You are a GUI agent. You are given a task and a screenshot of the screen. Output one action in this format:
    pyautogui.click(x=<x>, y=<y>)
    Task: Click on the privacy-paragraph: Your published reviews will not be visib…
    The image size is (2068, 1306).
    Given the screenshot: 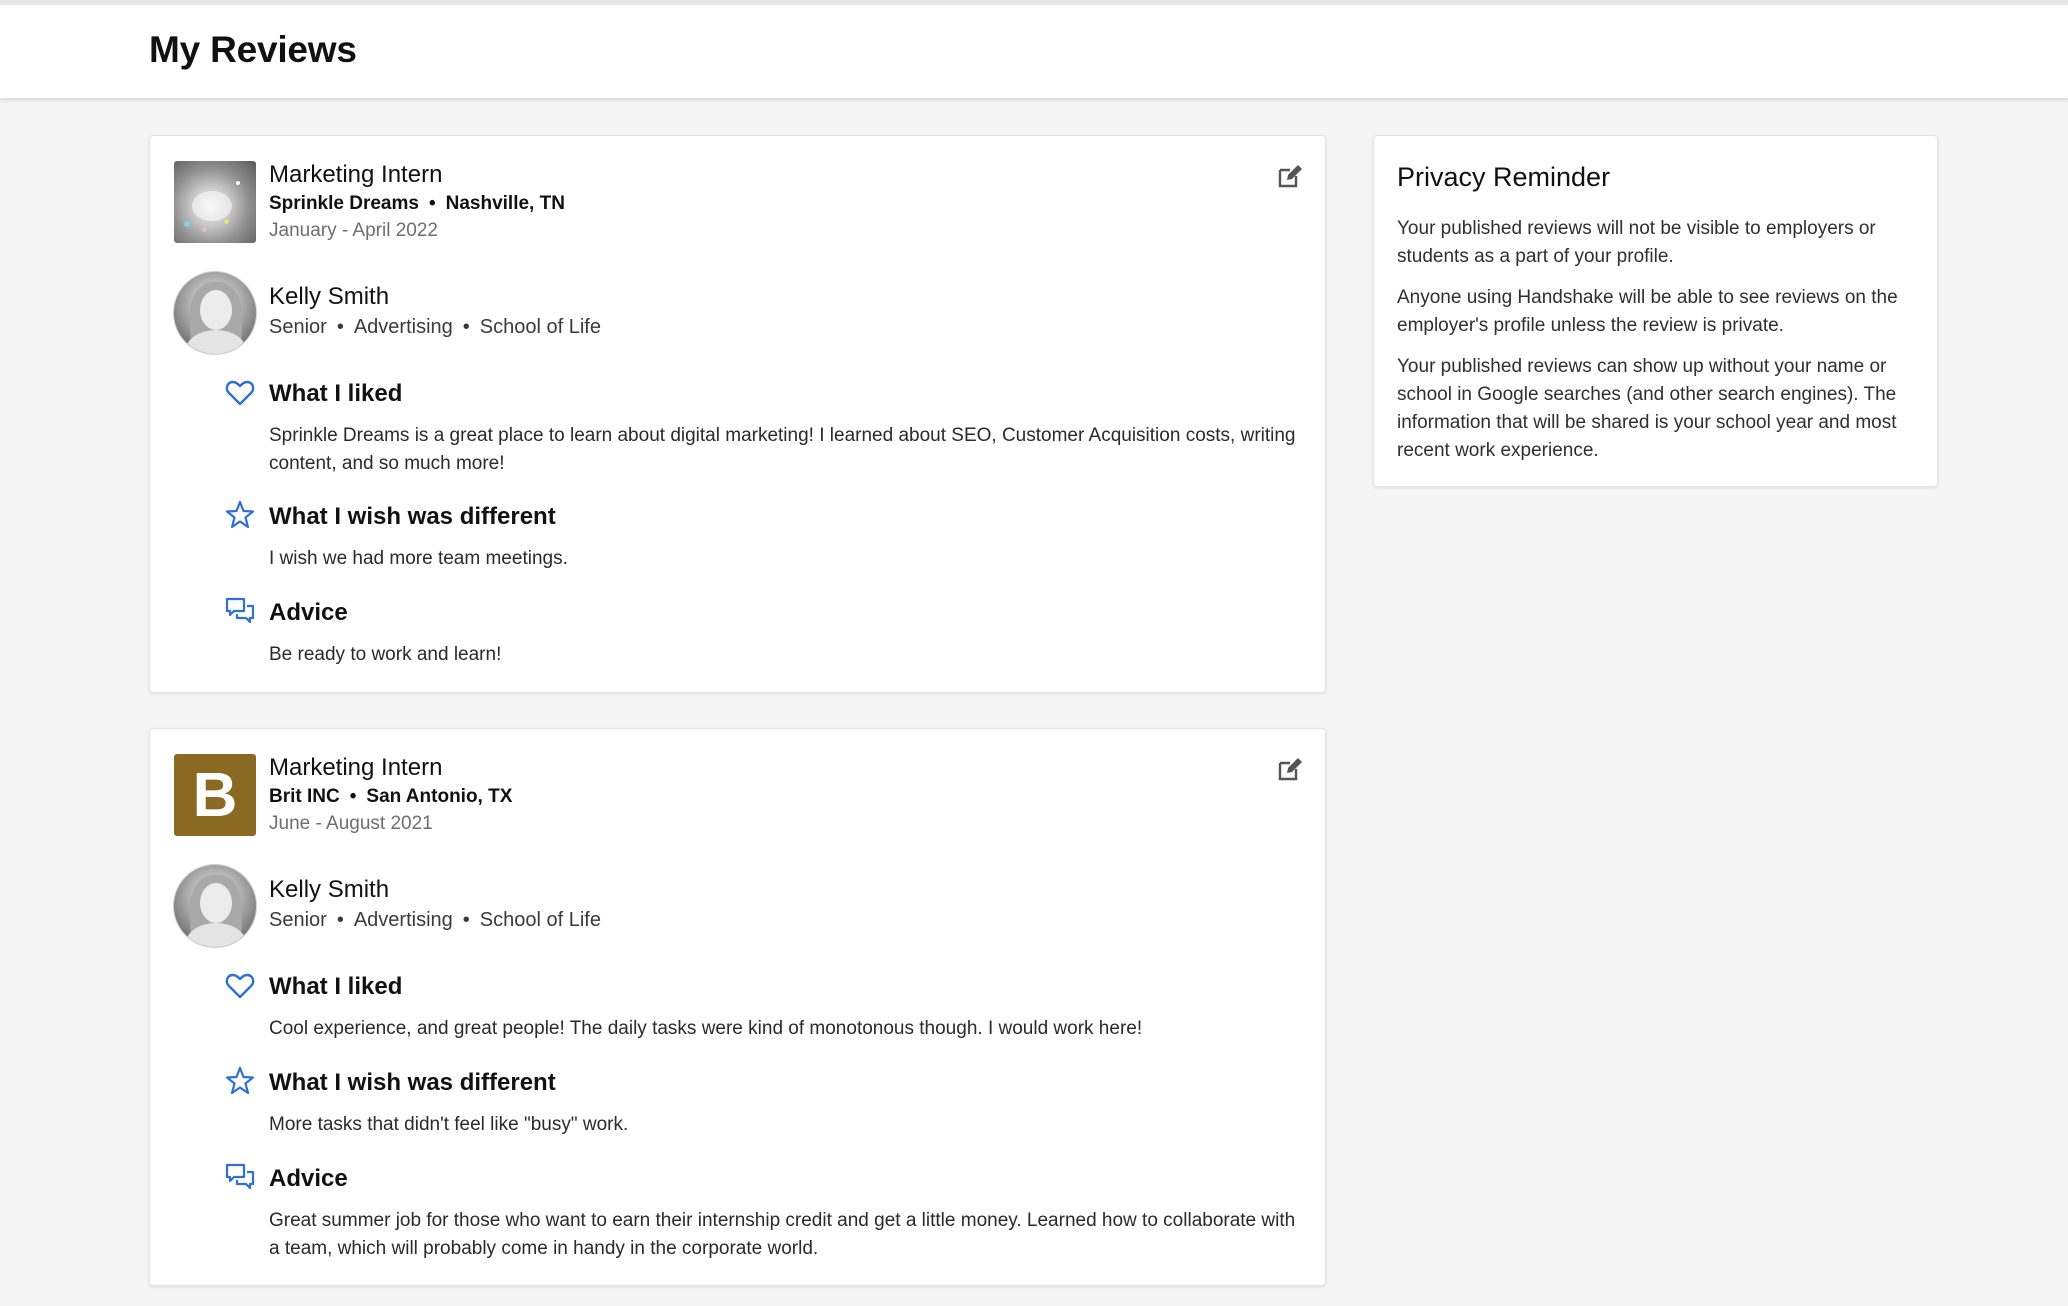 What is the action you would take?
    pyautogui.click(x=1636, y=242)
    